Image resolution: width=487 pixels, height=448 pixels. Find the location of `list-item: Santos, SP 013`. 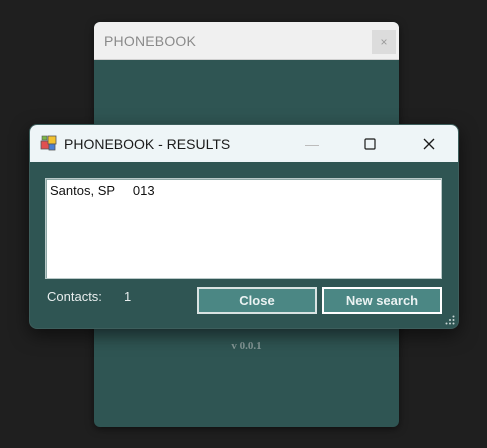

list-item: Santos, SP 013 is located at coordinates (102, 190).